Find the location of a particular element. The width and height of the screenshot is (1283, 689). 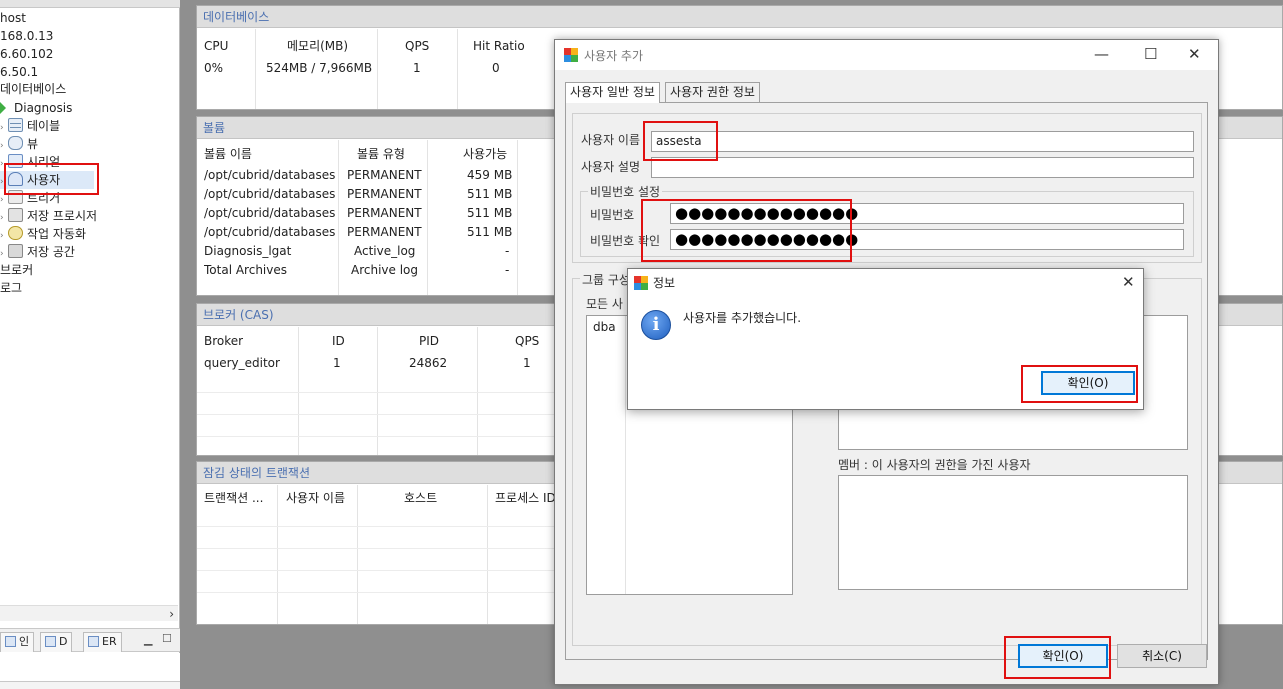

tree-label: 사용자 is located at coordinates (44, 180).